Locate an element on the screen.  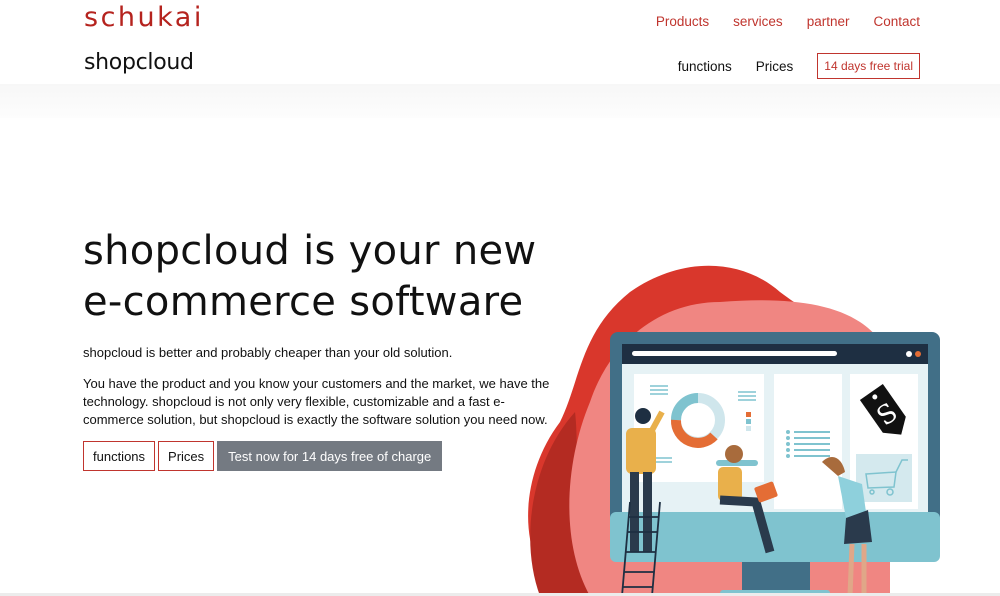
hero-title-line-2: e-commerce software is located at coordinates (303, 302).